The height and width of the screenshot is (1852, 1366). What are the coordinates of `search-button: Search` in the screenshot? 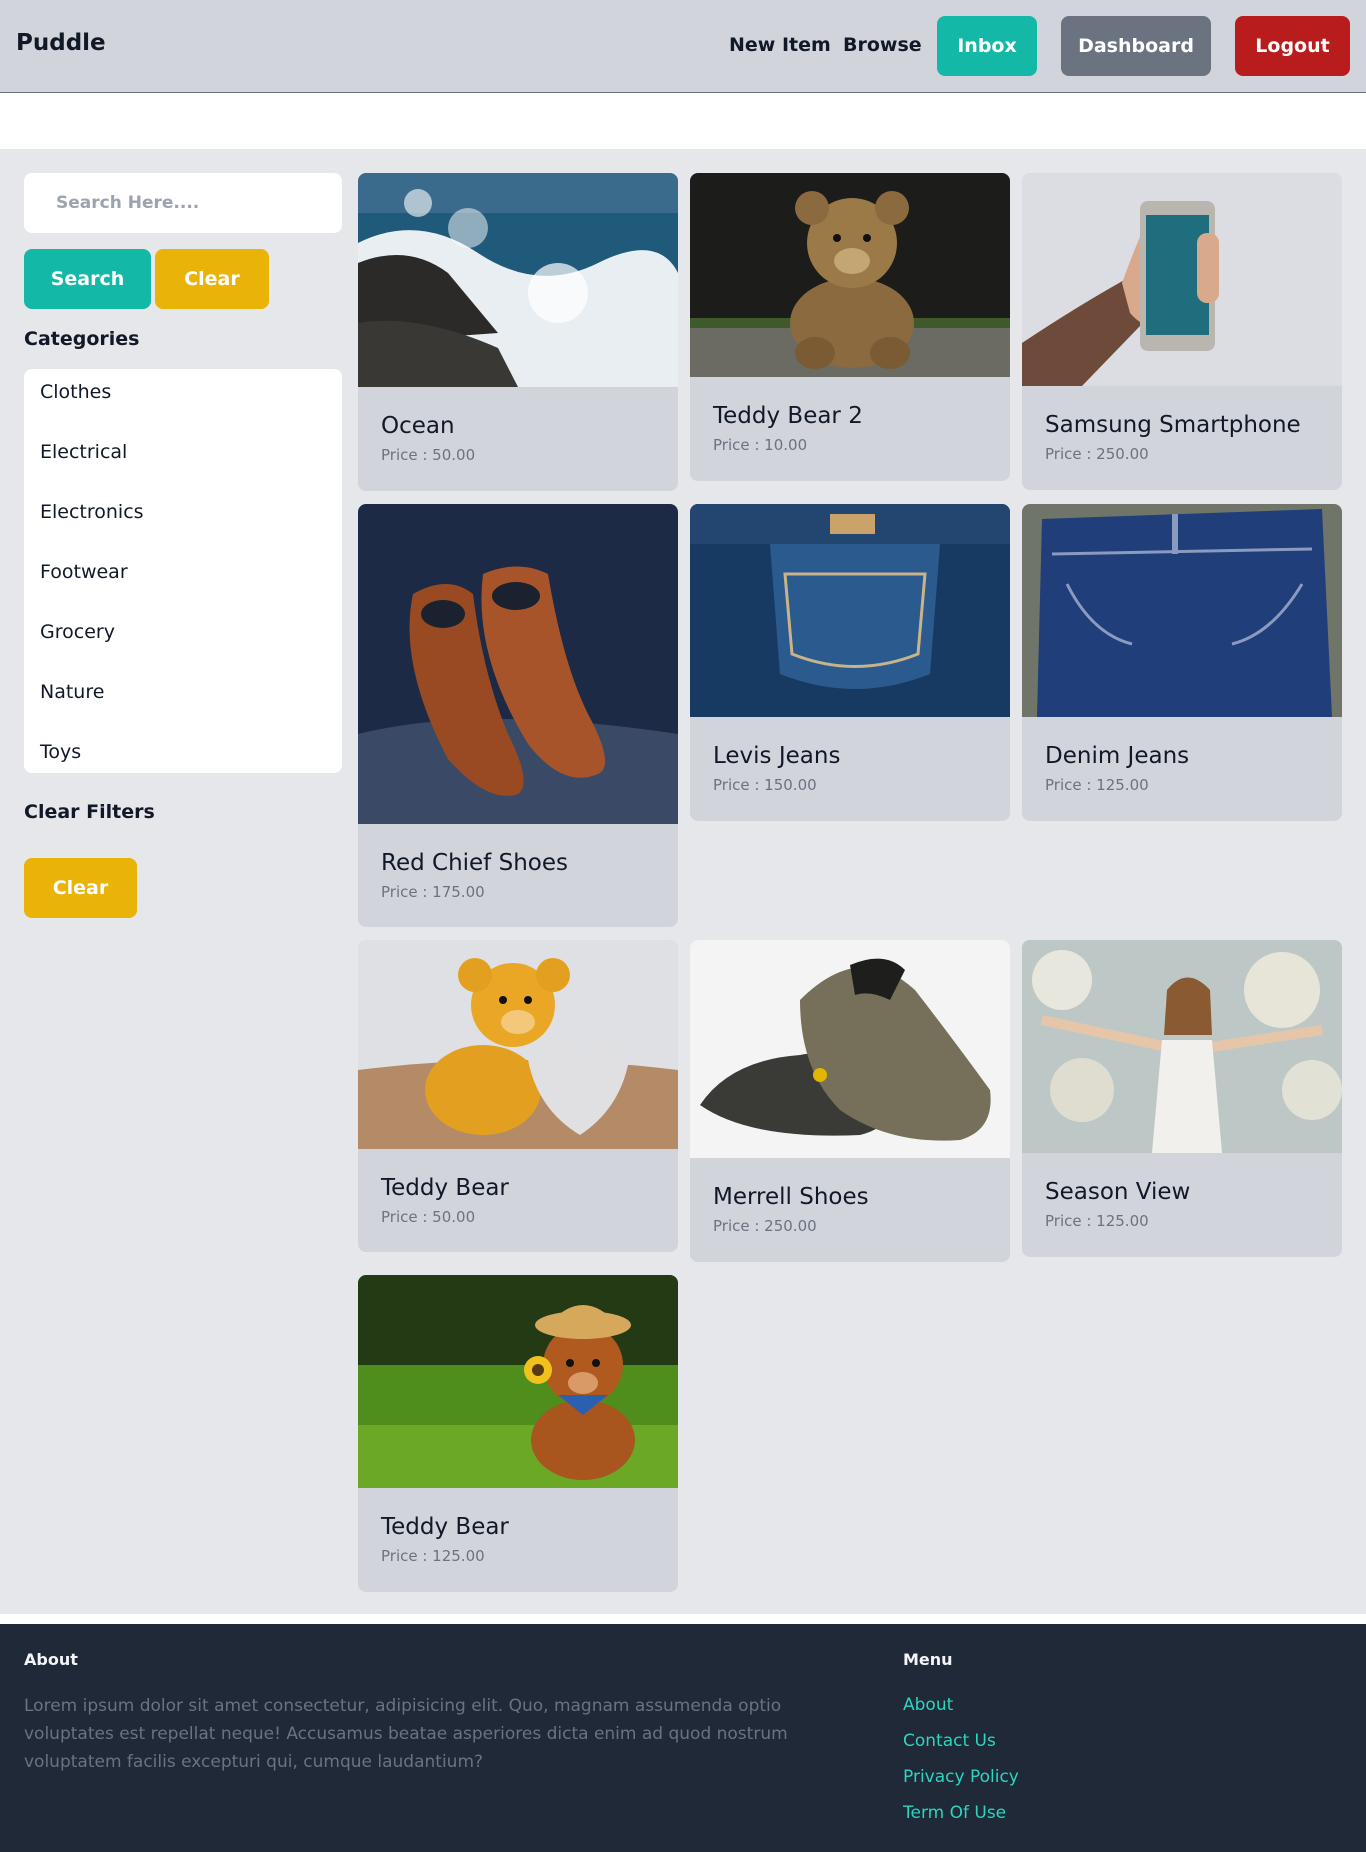 It's located at (87, 279).